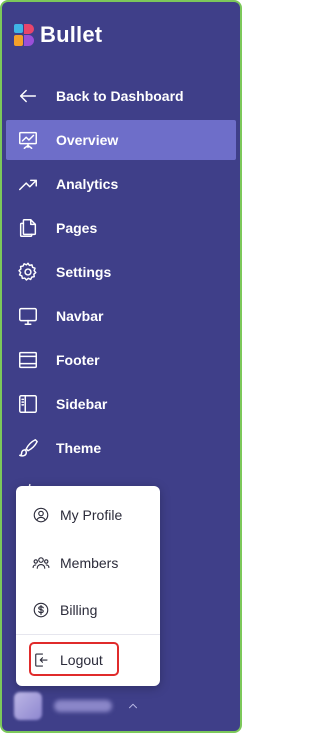 This screenshot has width=320, height=733. Describe the element at coordinates (87, 140) in the screenshot. I see `nav-item-label: Overview` at that location.